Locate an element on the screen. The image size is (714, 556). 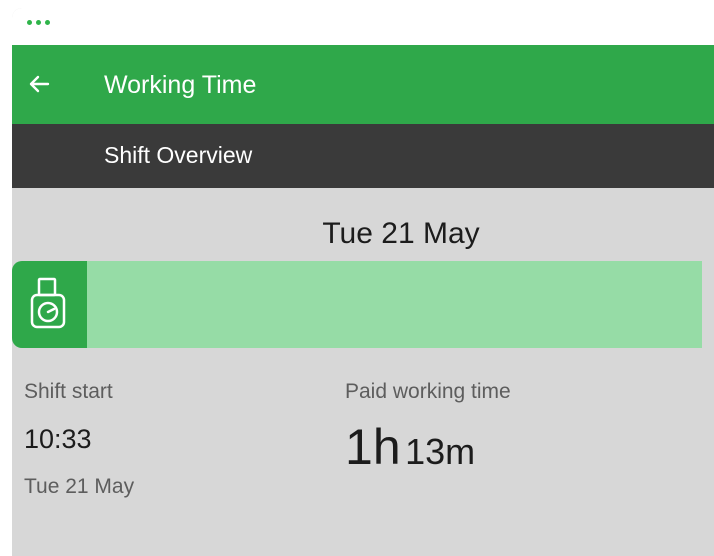
window-status-strip is located at coordinates (363, 26).